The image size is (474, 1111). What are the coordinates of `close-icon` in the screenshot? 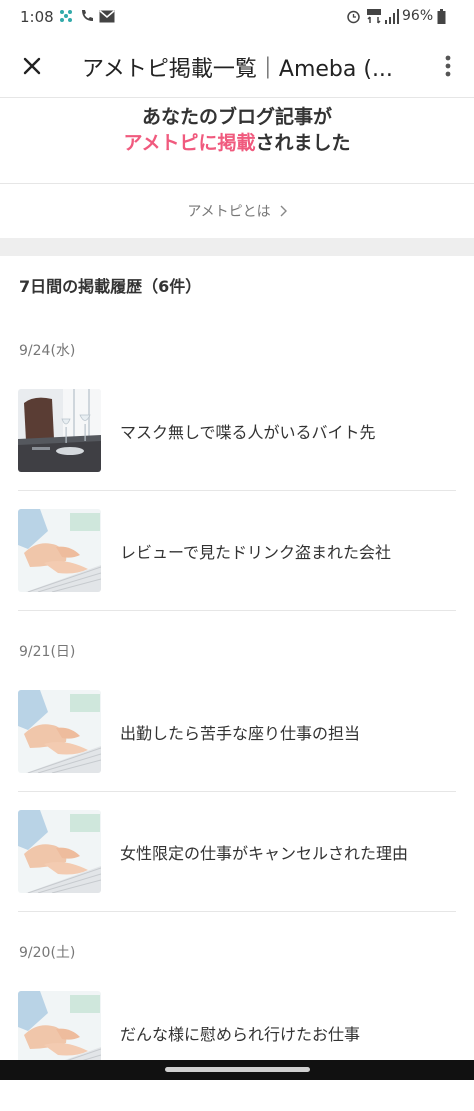 It's located at (32, 68).